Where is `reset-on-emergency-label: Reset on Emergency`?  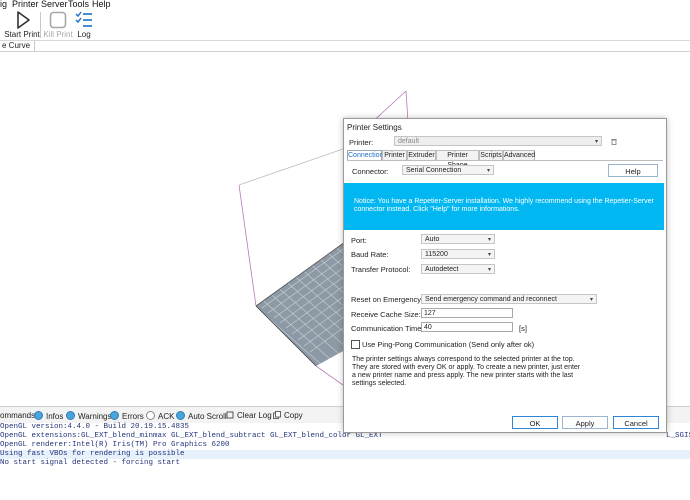
reset-on-emergency-label: Reset on Emergency is located at coordinates (386, 299).